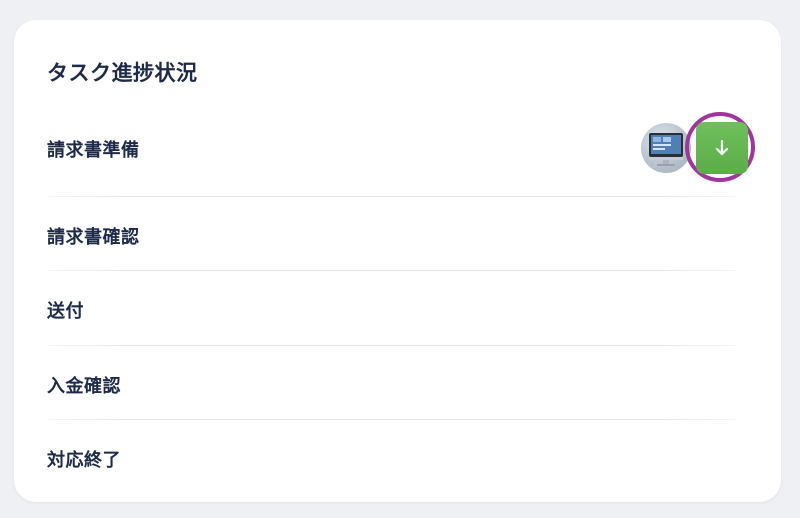 The image size is (800, 518). What do you see at coordinates (93, 150) in the screenshot?
I see `task-row-invoice-prep: 請求書準備` at bounding box center [93, 150].